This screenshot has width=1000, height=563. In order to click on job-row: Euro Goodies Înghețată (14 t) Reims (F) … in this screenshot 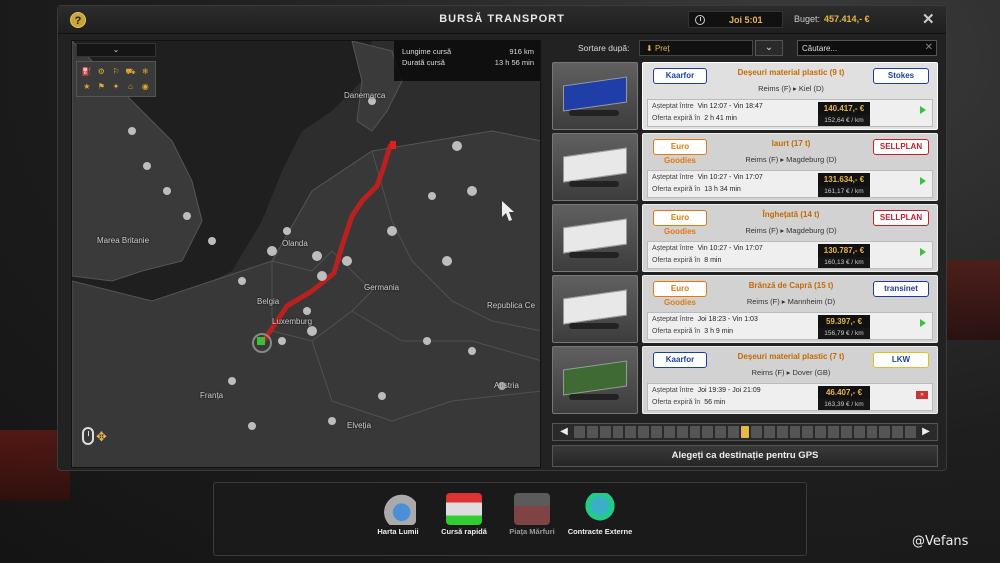, I will do `click(745, 238)`.